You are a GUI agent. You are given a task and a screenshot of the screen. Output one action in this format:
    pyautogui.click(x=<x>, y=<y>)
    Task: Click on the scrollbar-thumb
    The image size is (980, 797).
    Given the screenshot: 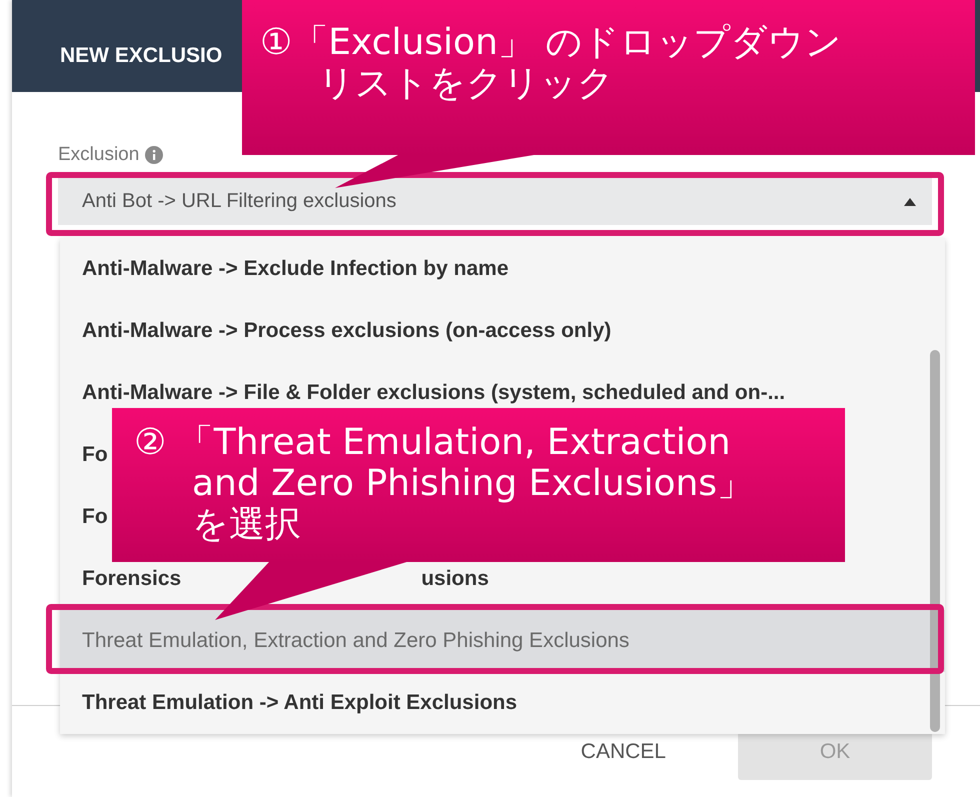 What is the action you would take?
    pyautogui.click(x=935, y=541)
    